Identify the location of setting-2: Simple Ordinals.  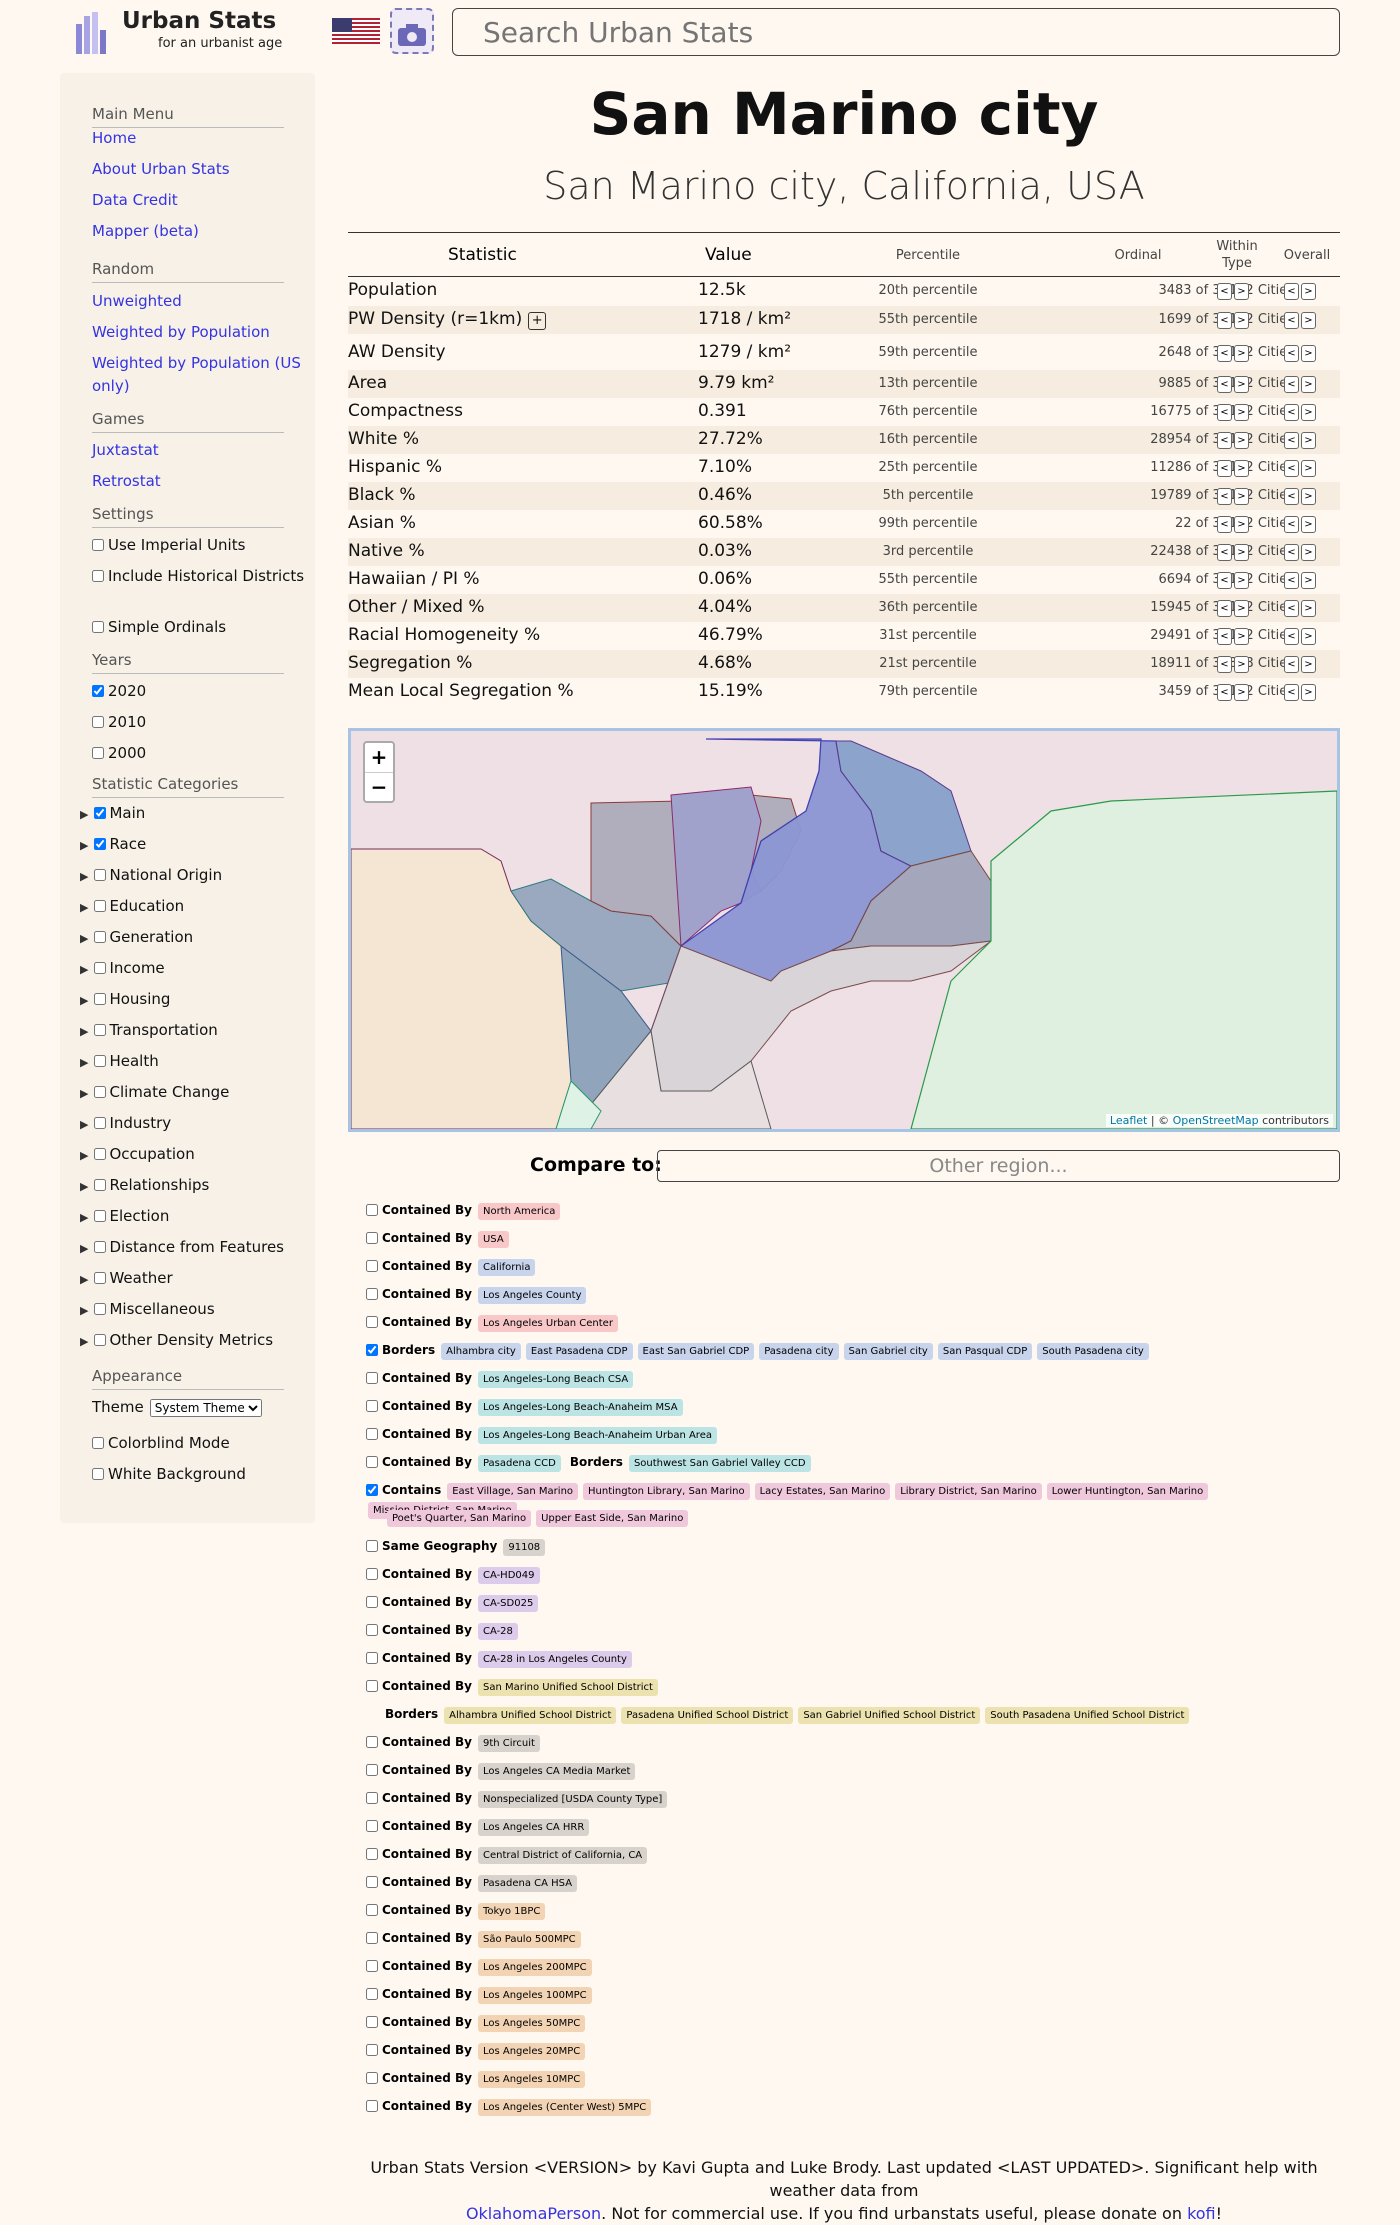
(199, 627).